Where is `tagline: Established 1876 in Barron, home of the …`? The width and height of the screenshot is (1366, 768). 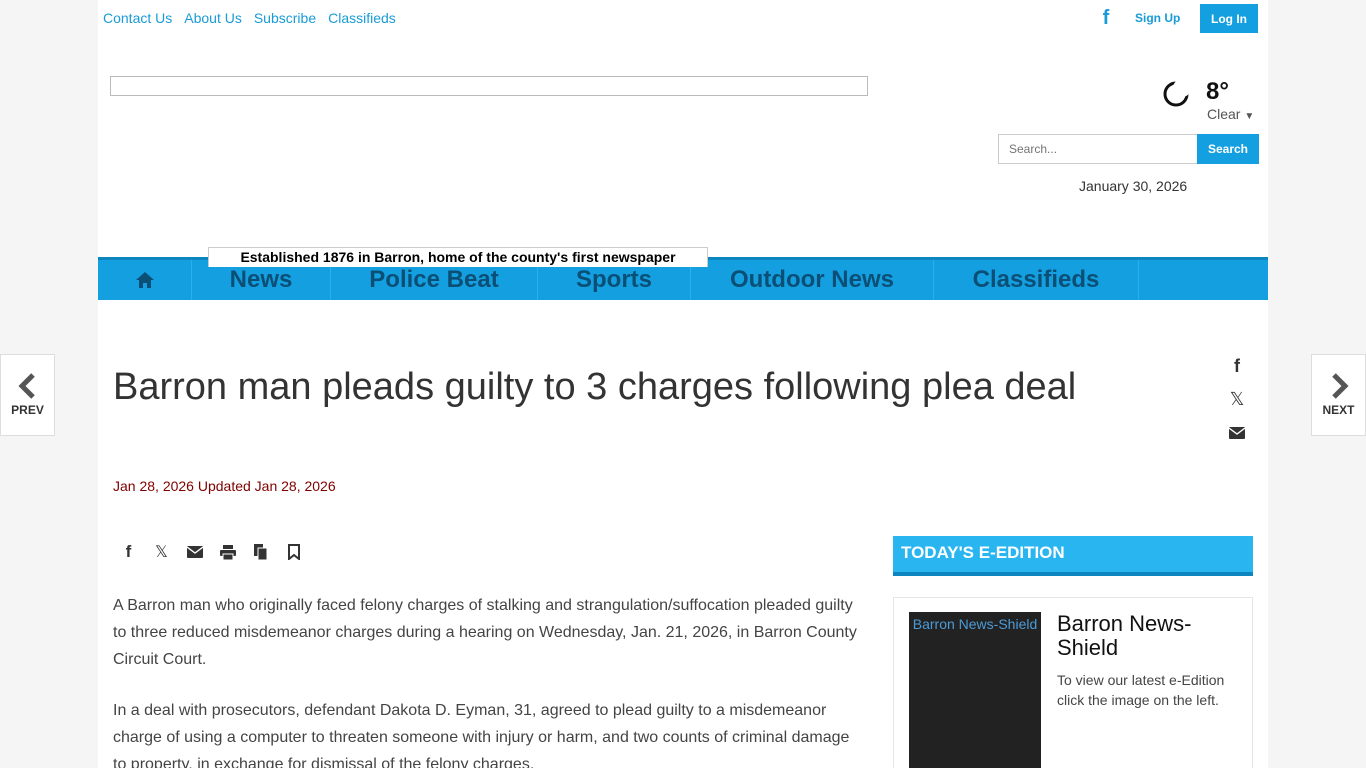
tagline: Established 1876 in Barron, home of the … is located at coordinates (458, 257).